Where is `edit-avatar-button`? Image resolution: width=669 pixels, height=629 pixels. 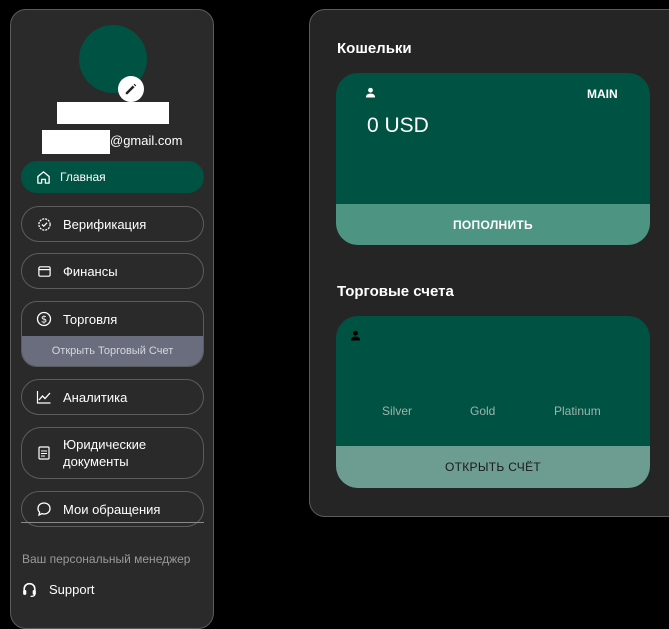
edit-avatar-button is located at coordinates (131, 89).